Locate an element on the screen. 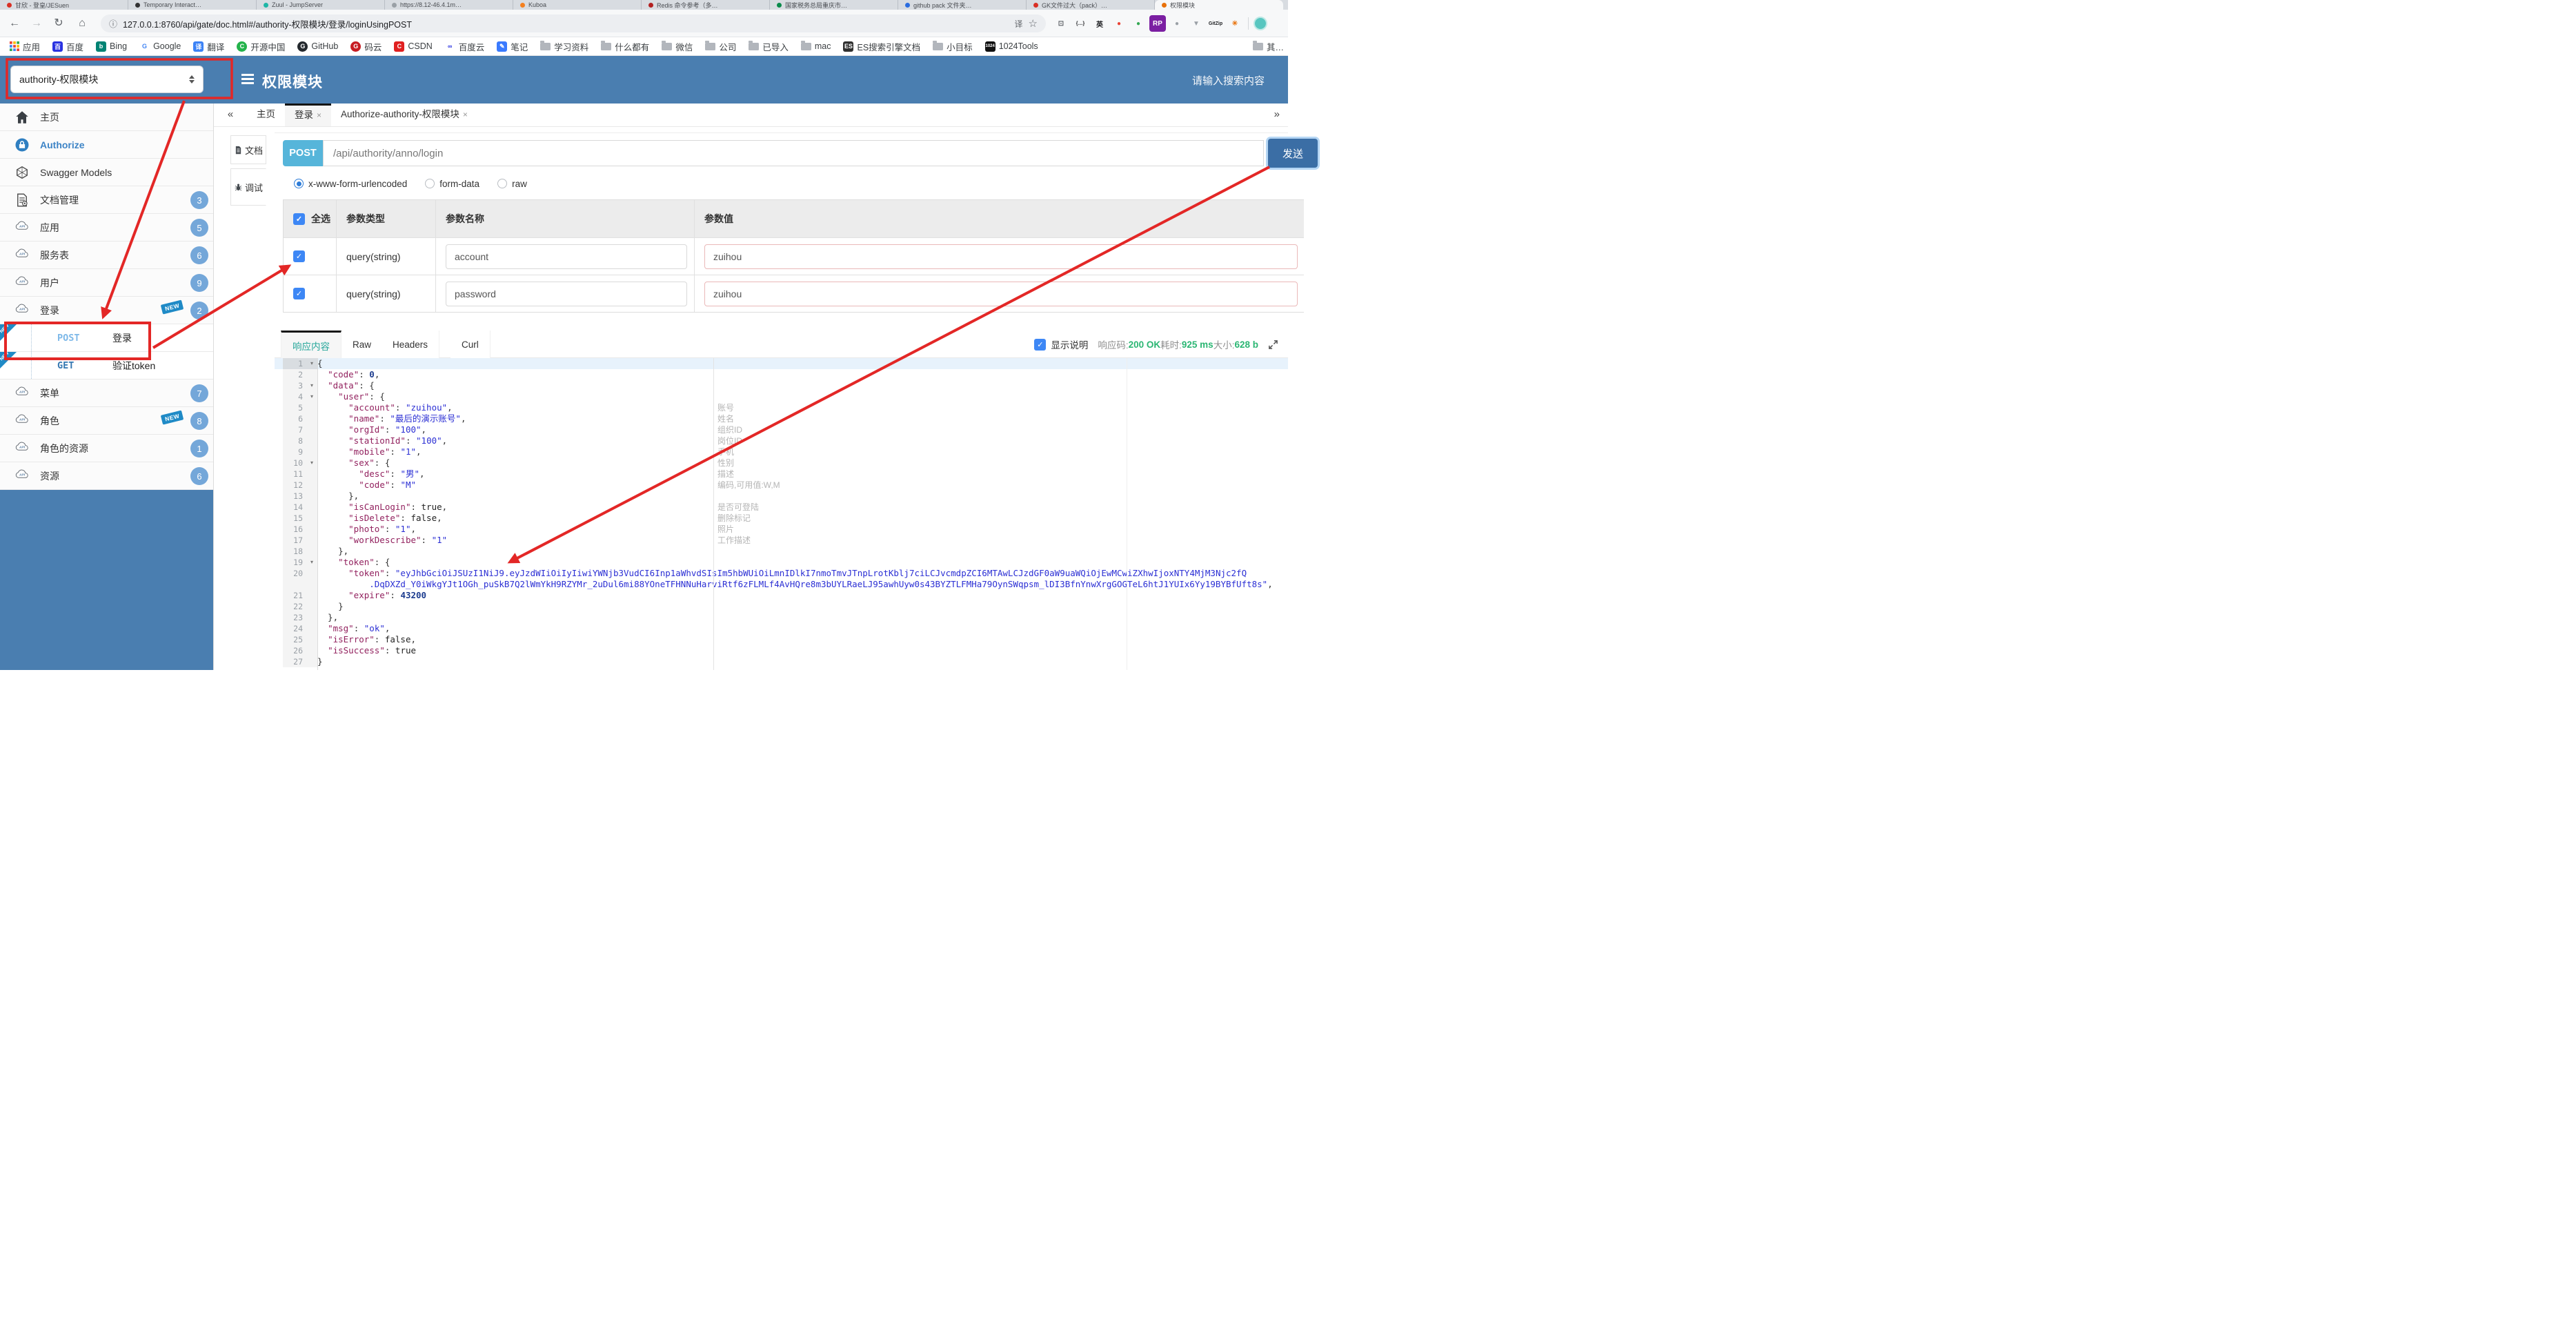 The width and height of the screenshot is (2576, 1340). extension-icon: RP is located at coordinates (1157, 23).